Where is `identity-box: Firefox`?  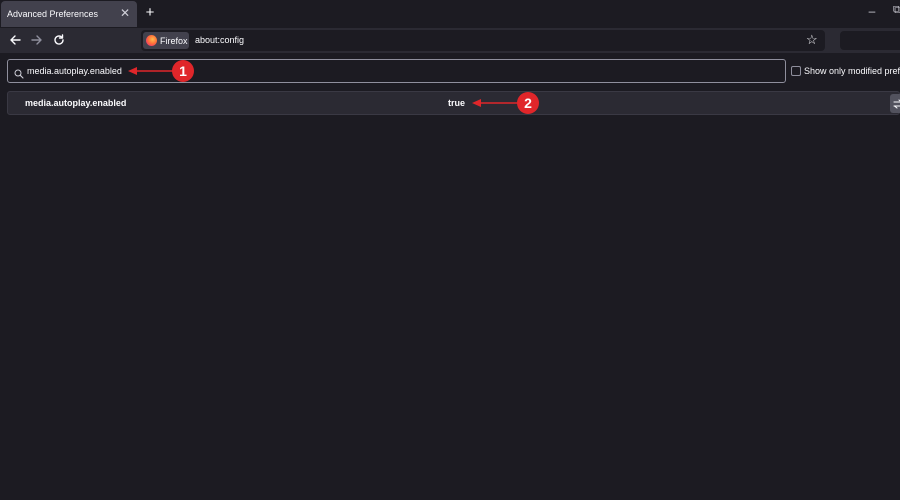 identity-box: Firefox is located at coordinates (166, 40).